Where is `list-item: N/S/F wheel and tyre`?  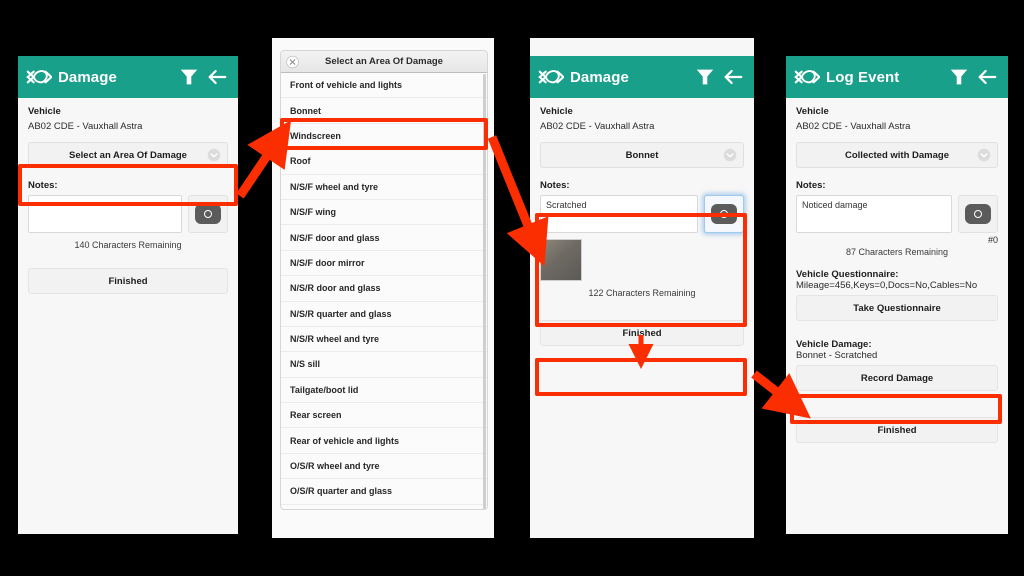 list-item: N/S/F wheel and tyre is located at coordinates (384, 187).